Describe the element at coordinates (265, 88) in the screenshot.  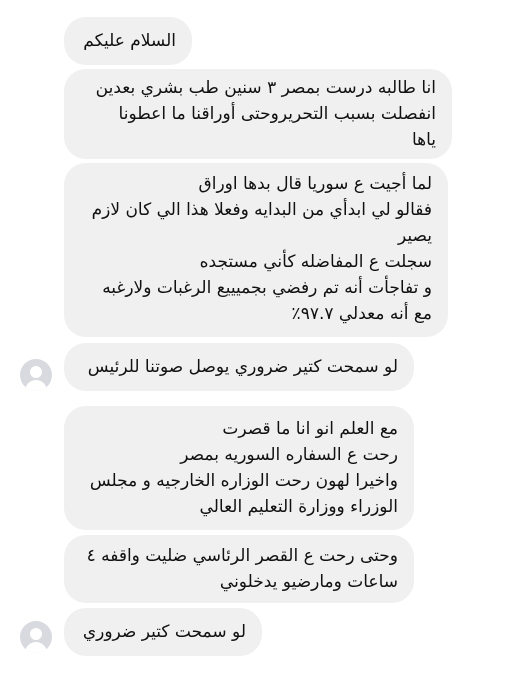
I see `message-text: انا طالبه درست بمصر ٣ سنين طب بشري بعدين` at that location.